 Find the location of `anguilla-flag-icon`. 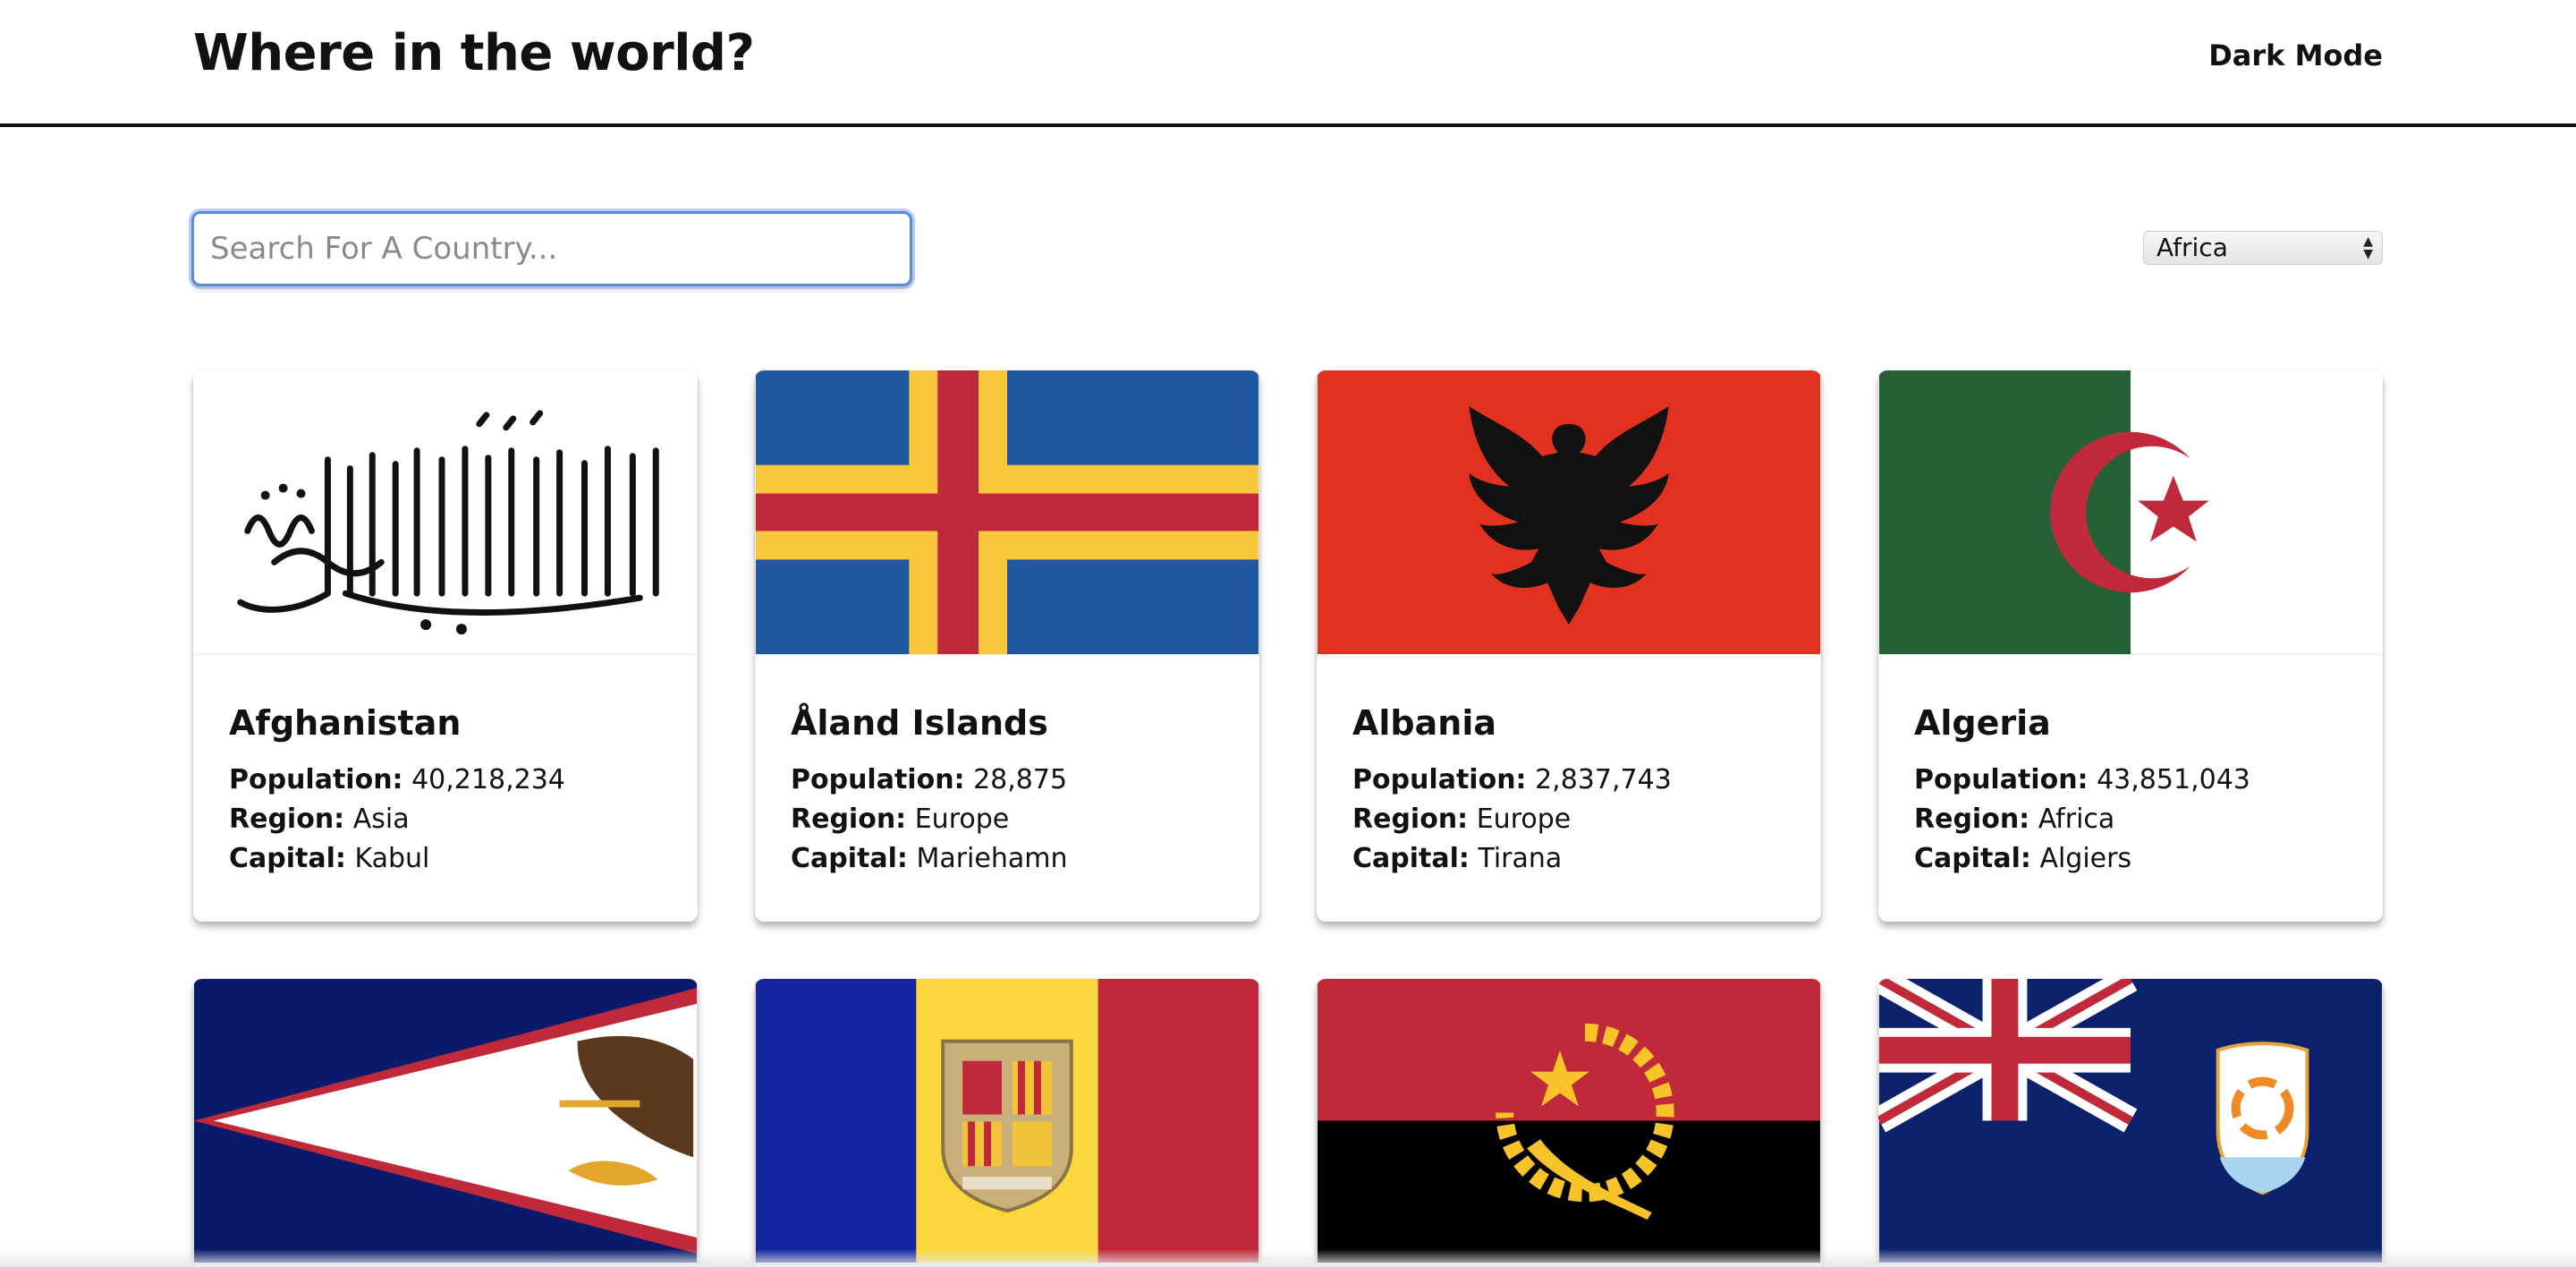

anguilla-flag-icon is located at coordinates (2130, 1121).